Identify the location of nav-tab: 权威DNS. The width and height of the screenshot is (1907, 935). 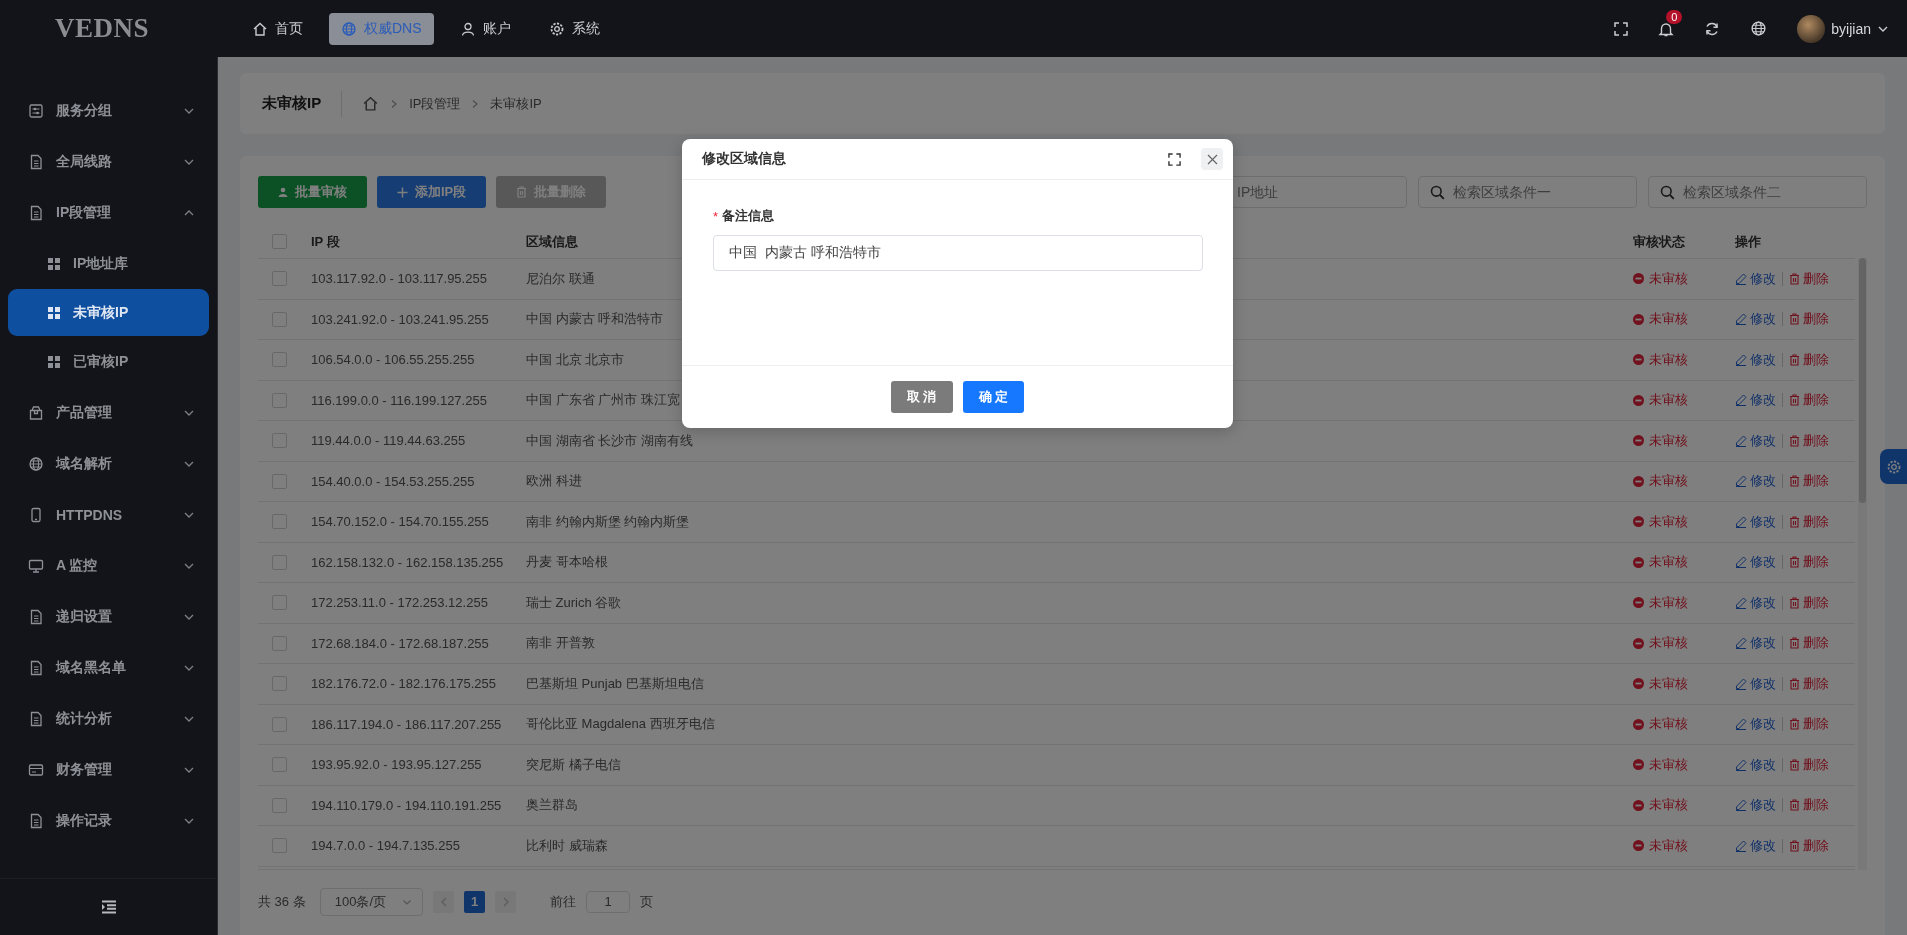
(381, 28).